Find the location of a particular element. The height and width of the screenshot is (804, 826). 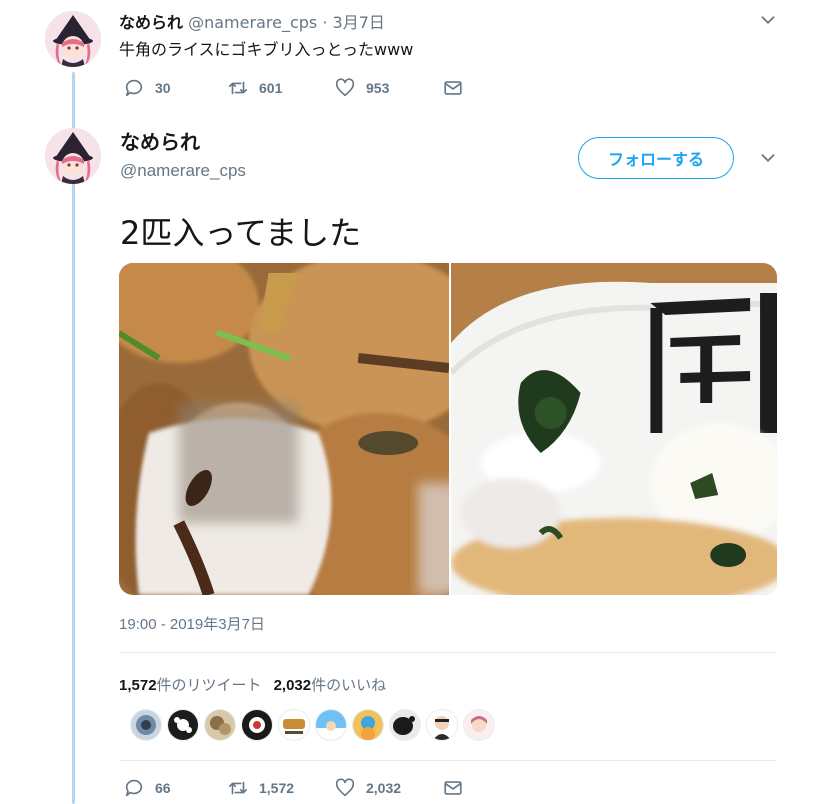

tweet-actions: 30 601 953 is located at coordinates (293, 88).